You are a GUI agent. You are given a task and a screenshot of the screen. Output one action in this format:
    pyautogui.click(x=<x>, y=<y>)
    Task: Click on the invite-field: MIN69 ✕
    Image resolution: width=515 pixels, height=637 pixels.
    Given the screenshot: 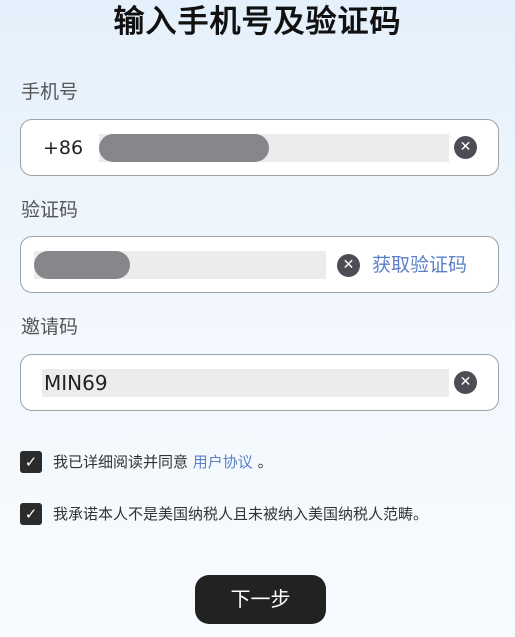 What is the action you would take?
    pyautogui.click(x=259, y=382)
    